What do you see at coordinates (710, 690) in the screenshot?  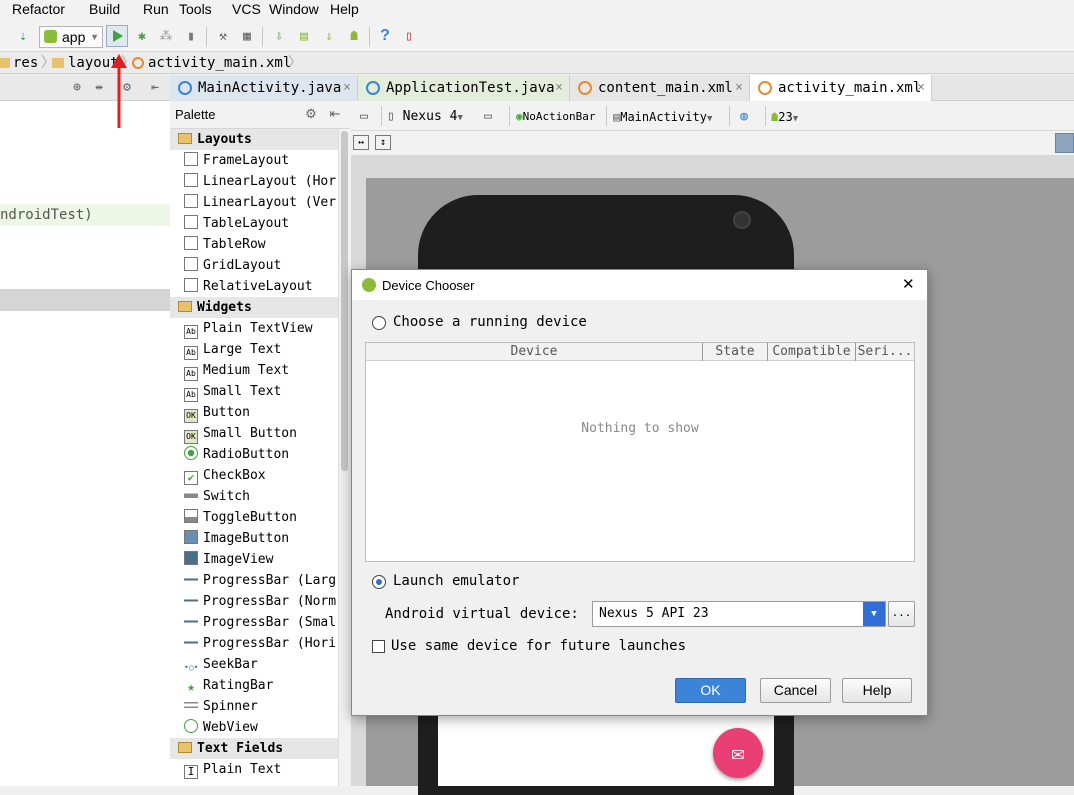 I see `ok-button: OK` at bounding box center [710, 690].